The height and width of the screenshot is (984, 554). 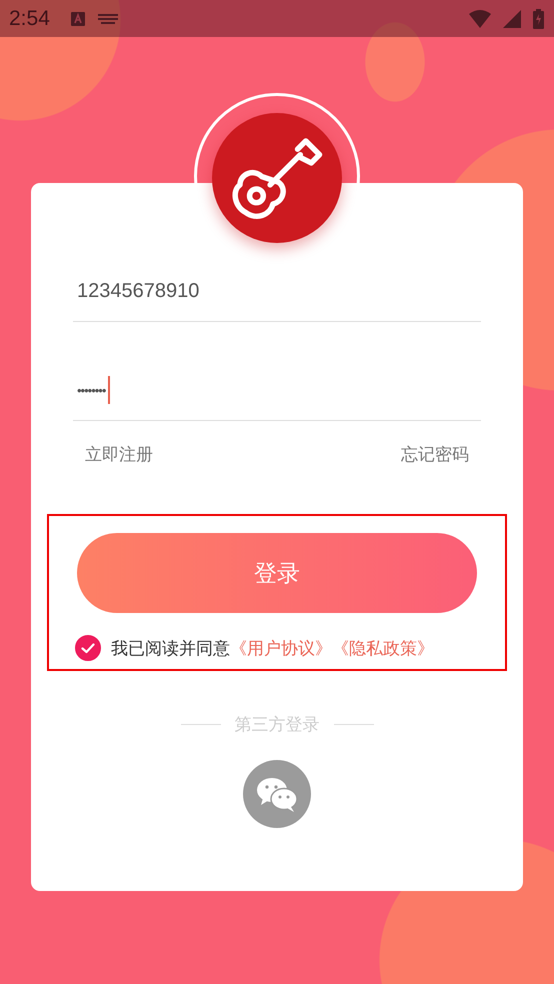 I want to click on keyboard-a-icon, so click(x=78, y=18).